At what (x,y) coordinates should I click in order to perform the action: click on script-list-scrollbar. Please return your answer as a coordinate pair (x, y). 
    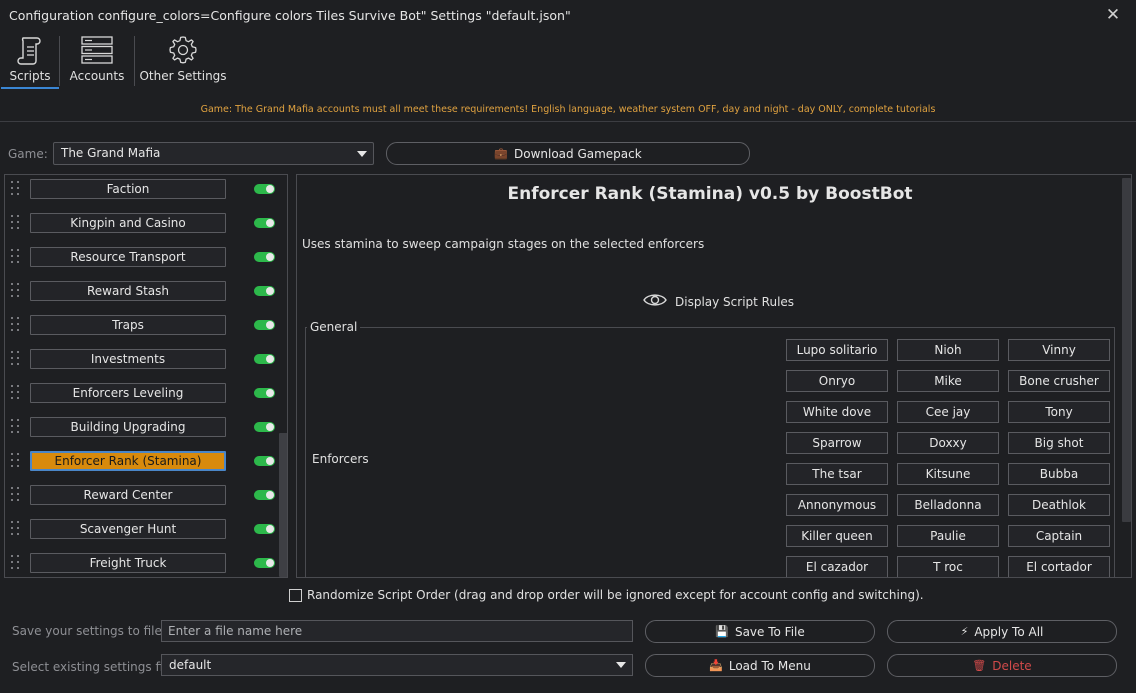
    Looking at the image, I should click on (283, 376).